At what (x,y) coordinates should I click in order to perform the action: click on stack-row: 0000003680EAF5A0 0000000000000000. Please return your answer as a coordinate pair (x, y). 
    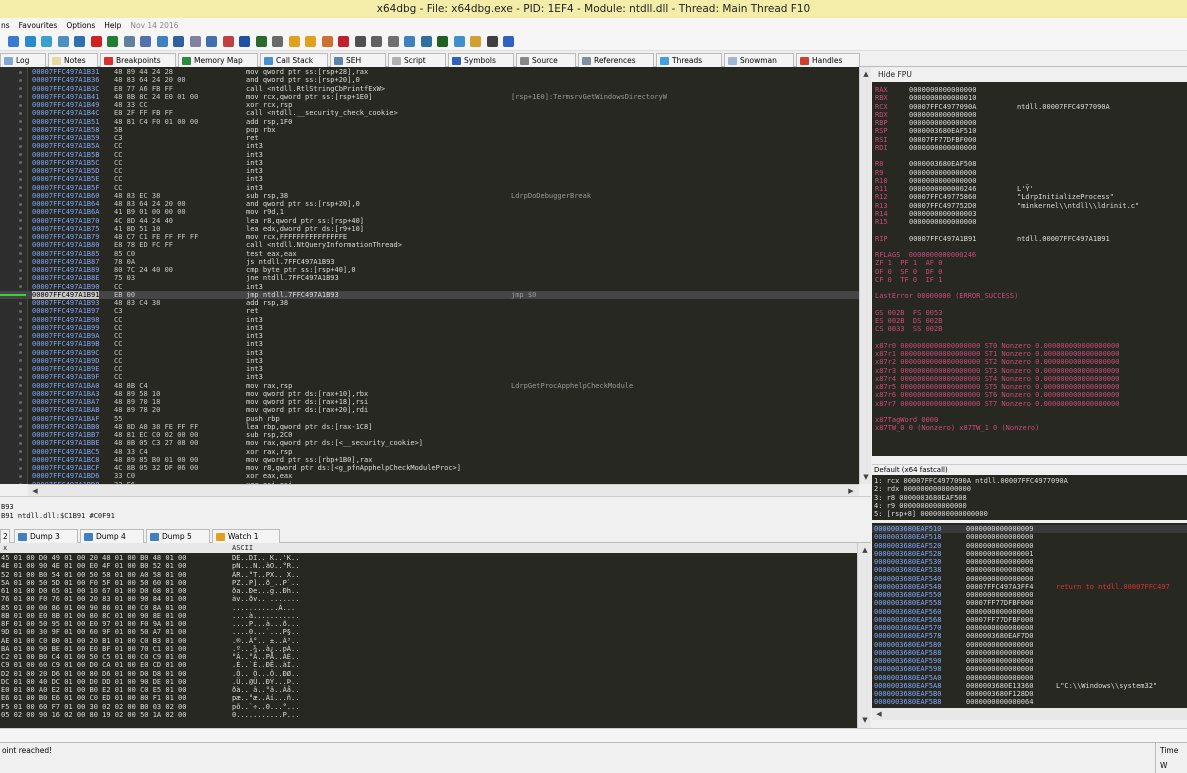
    Looking at the image, I should click on (1029, 678).